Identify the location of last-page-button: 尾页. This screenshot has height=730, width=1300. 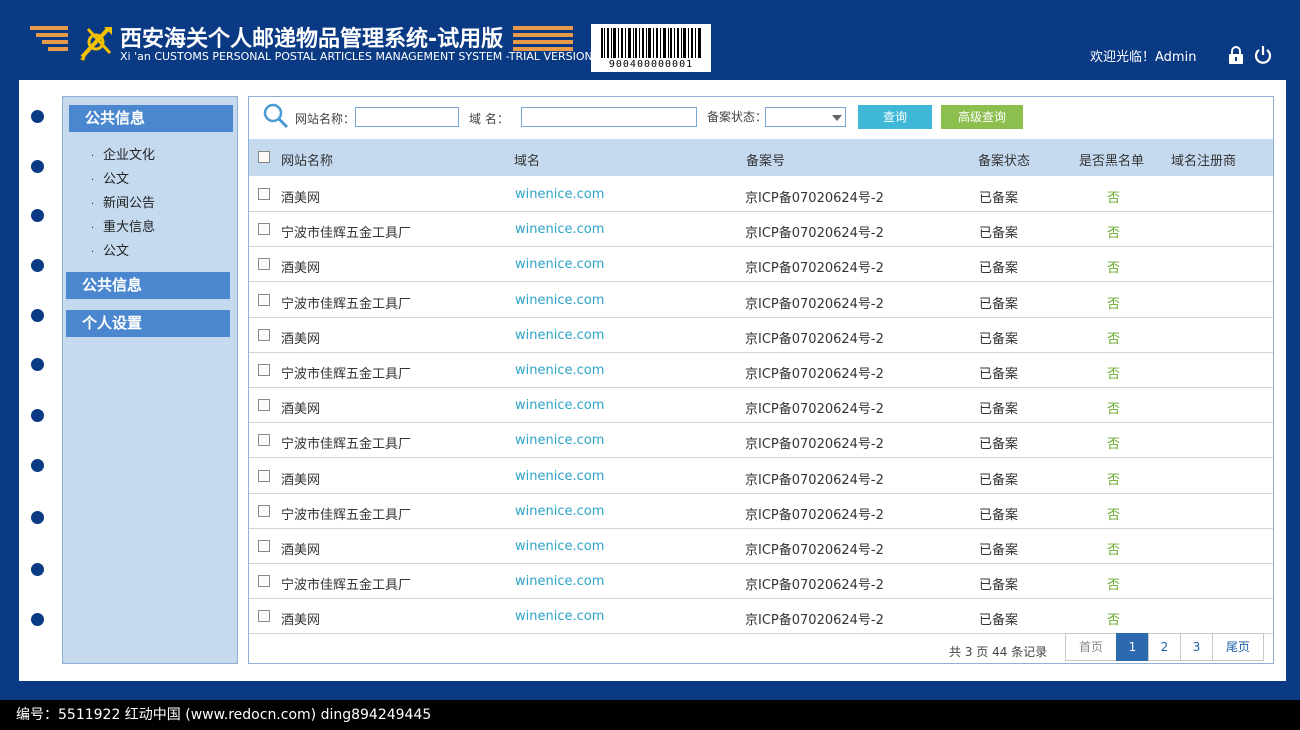
(1238, 647).